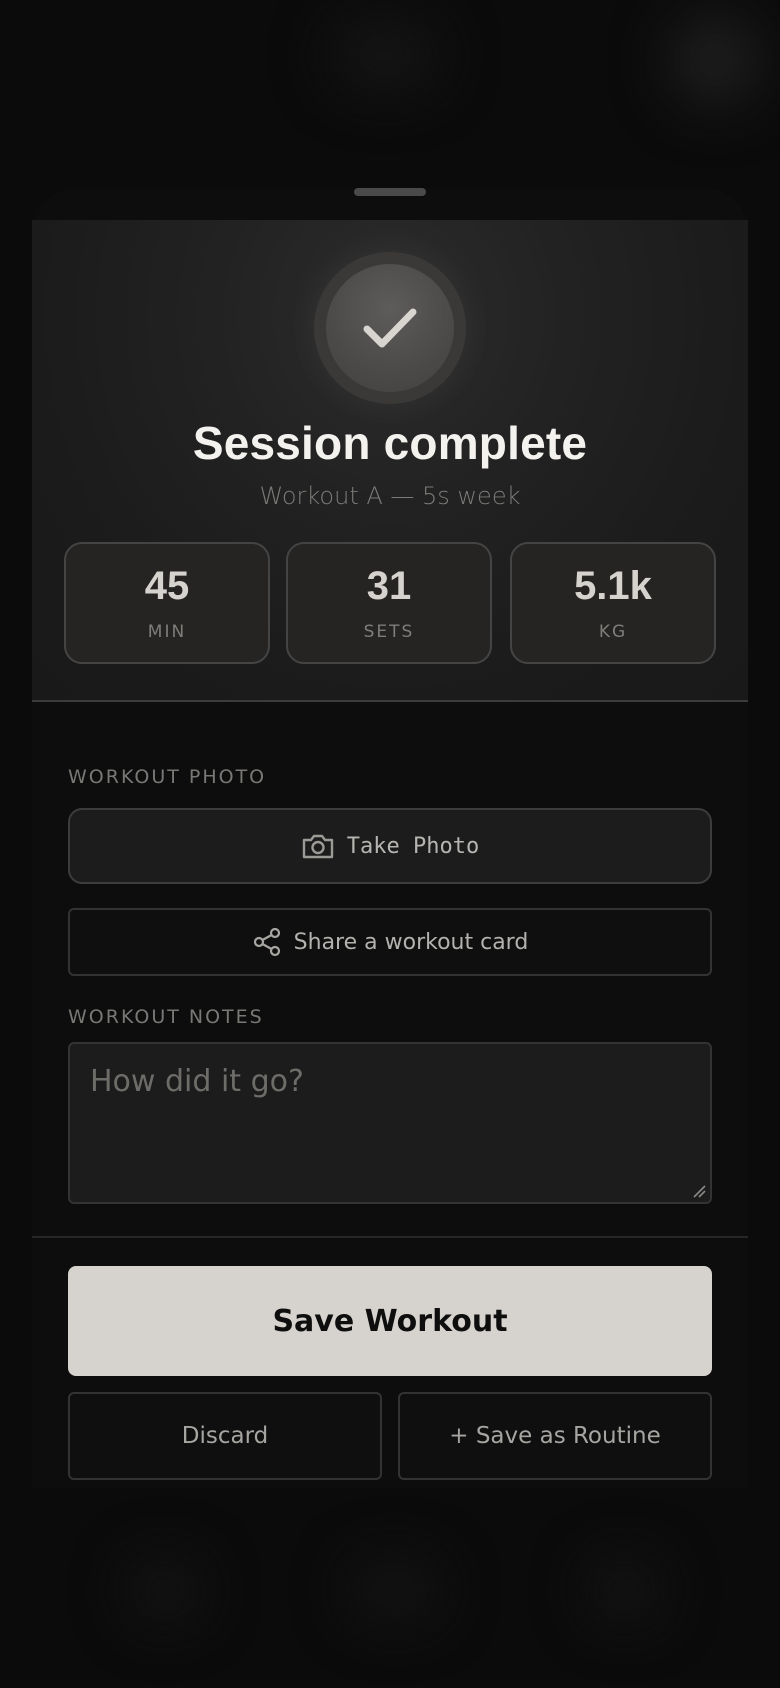 The height and width of the screenshot is (1688, 780). I want to click on notes-placeholder: How did it go?, so click(197, 1081).